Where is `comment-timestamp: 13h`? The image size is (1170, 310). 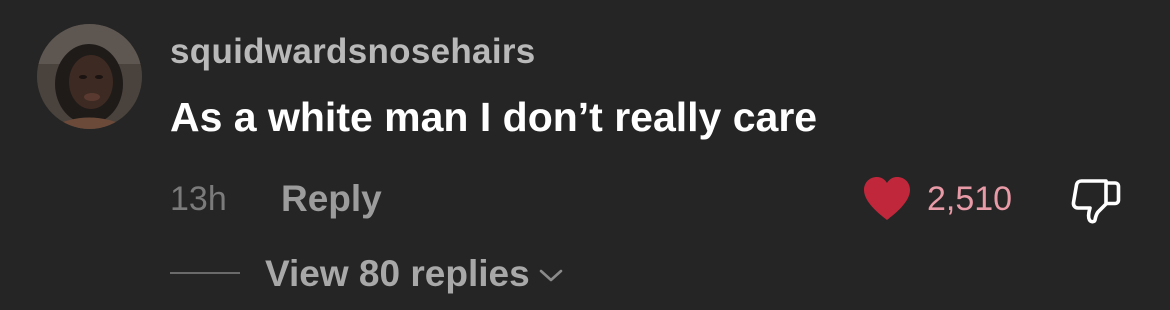 comment-timestamp: 13h is located at coordinates (198, 199).